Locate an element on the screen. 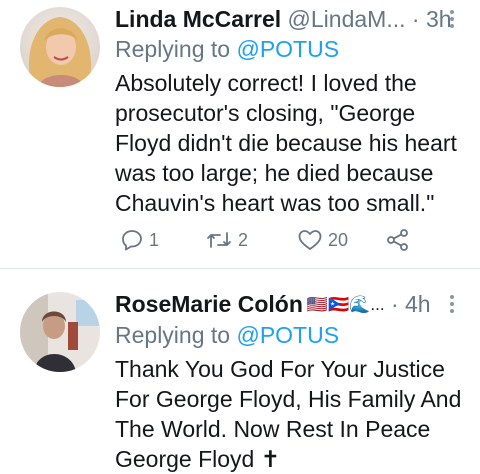 This screenshot has height=474, width=480. share-button is located at coordinates (398, 240).